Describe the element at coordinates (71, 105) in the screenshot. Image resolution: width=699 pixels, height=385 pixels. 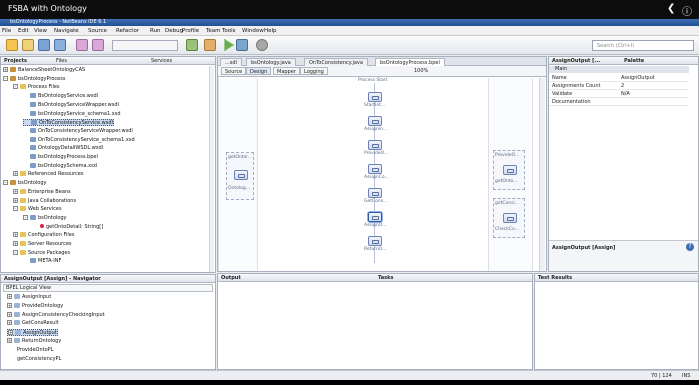
I see `tree-node: BsOntologyServiceWrapper.wsdl` at that location.